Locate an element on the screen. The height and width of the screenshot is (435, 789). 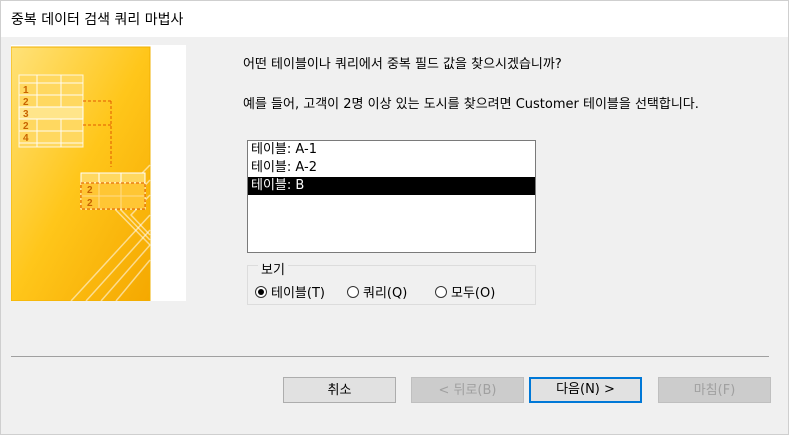
radio-tables-label: 테이블(T) is located at coordinates (298, 293).